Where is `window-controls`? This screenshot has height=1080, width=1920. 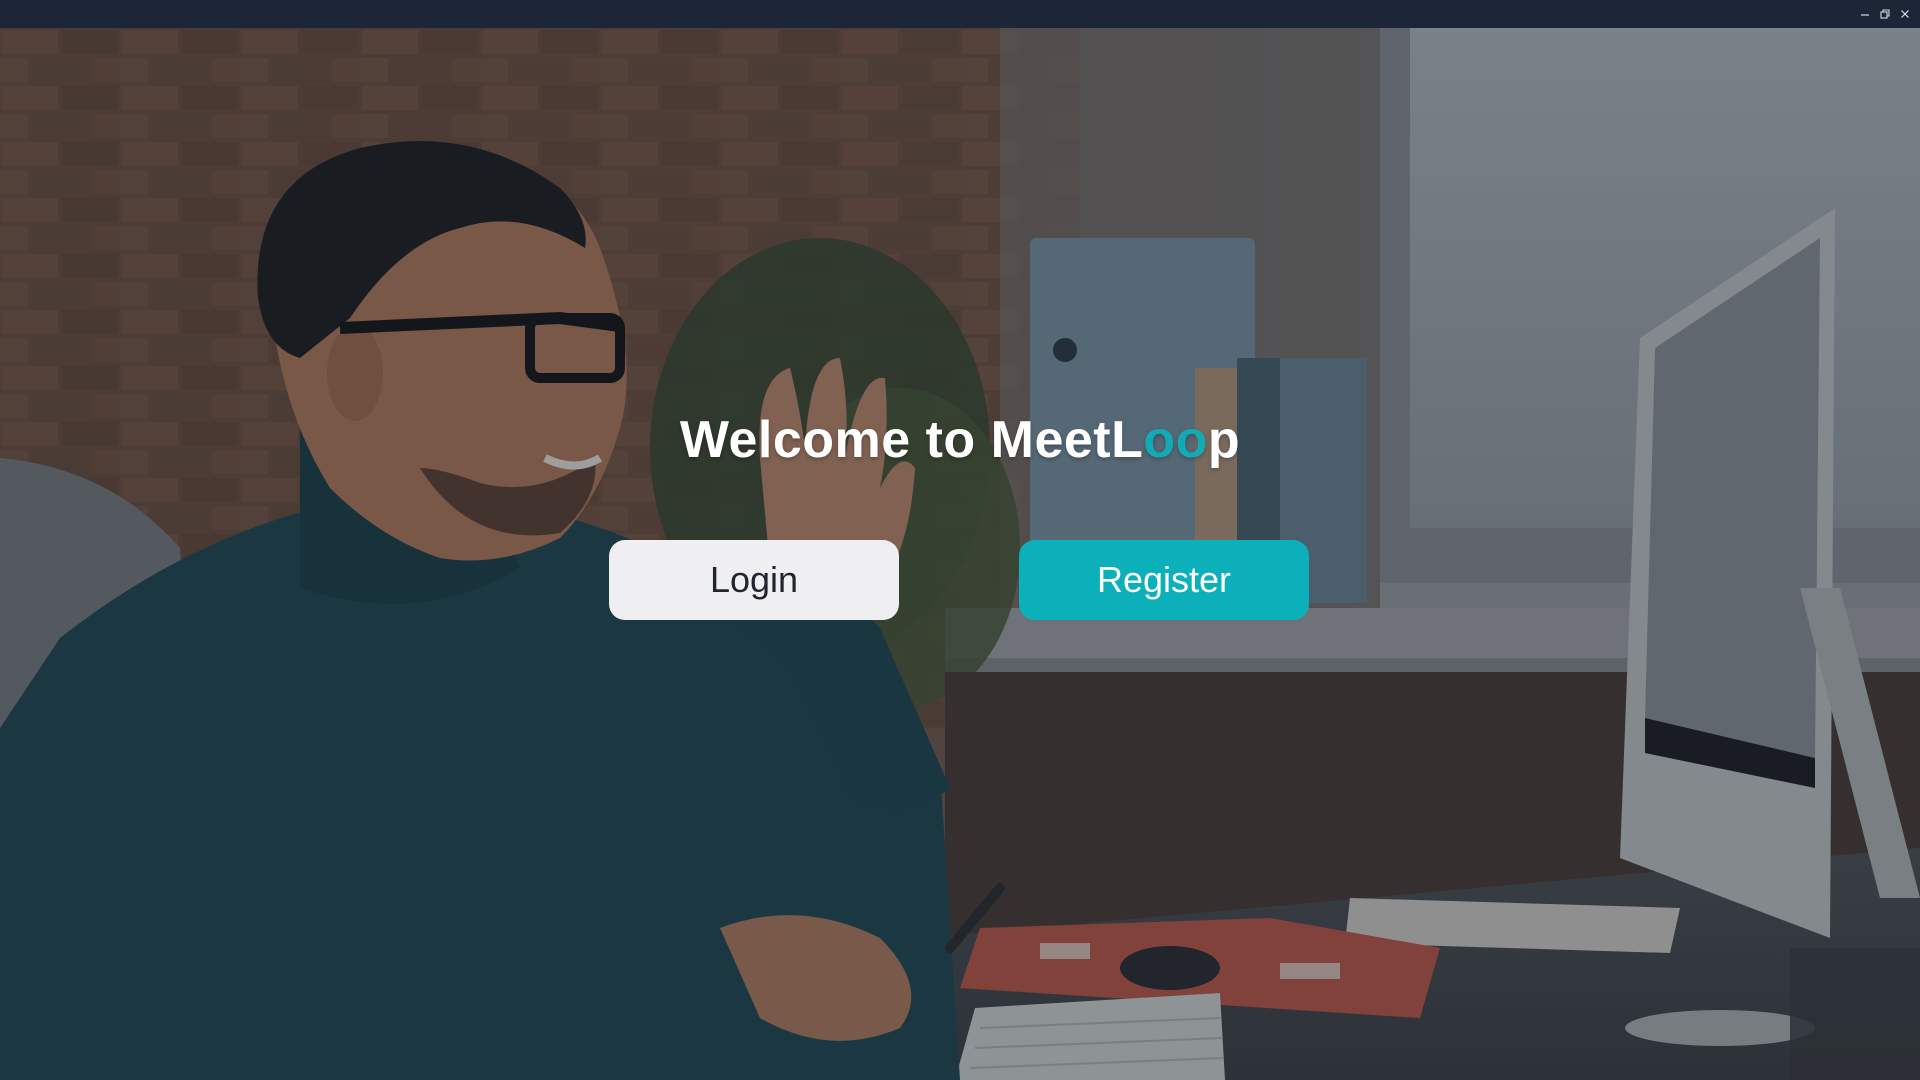 window-controls is located at coordinates (1885, 14).